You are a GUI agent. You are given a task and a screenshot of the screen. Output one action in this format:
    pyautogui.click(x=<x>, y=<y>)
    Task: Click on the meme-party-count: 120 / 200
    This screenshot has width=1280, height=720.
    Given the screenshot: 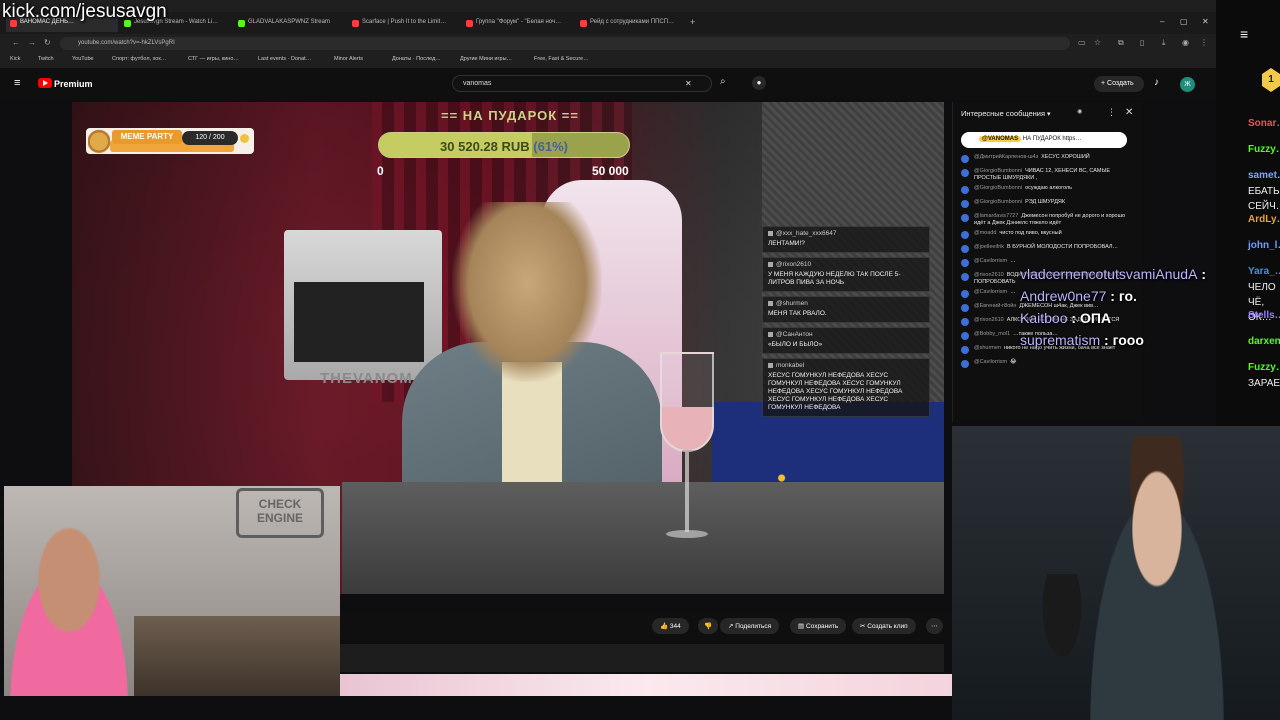 What is the action you would take?
    pyautogui.click(x=210, y=138)
    